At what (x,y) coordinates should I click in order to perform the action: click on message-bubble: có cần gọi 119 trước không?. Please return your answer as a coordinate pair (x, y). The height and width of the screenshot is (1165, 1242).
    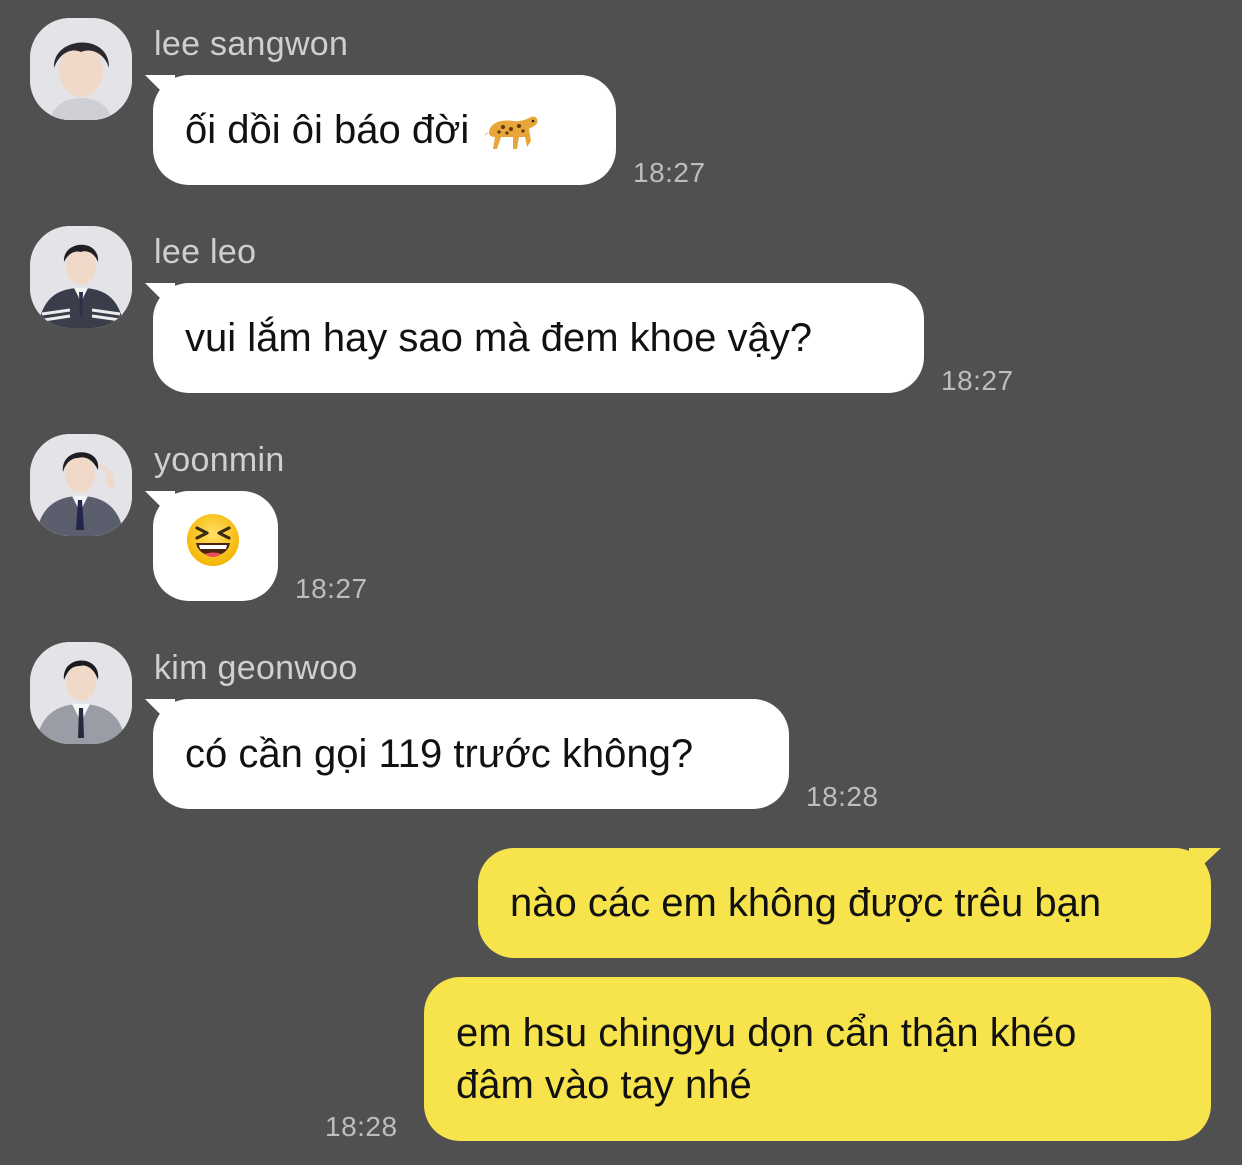
    Looking at the image, I should click on (471, 754).